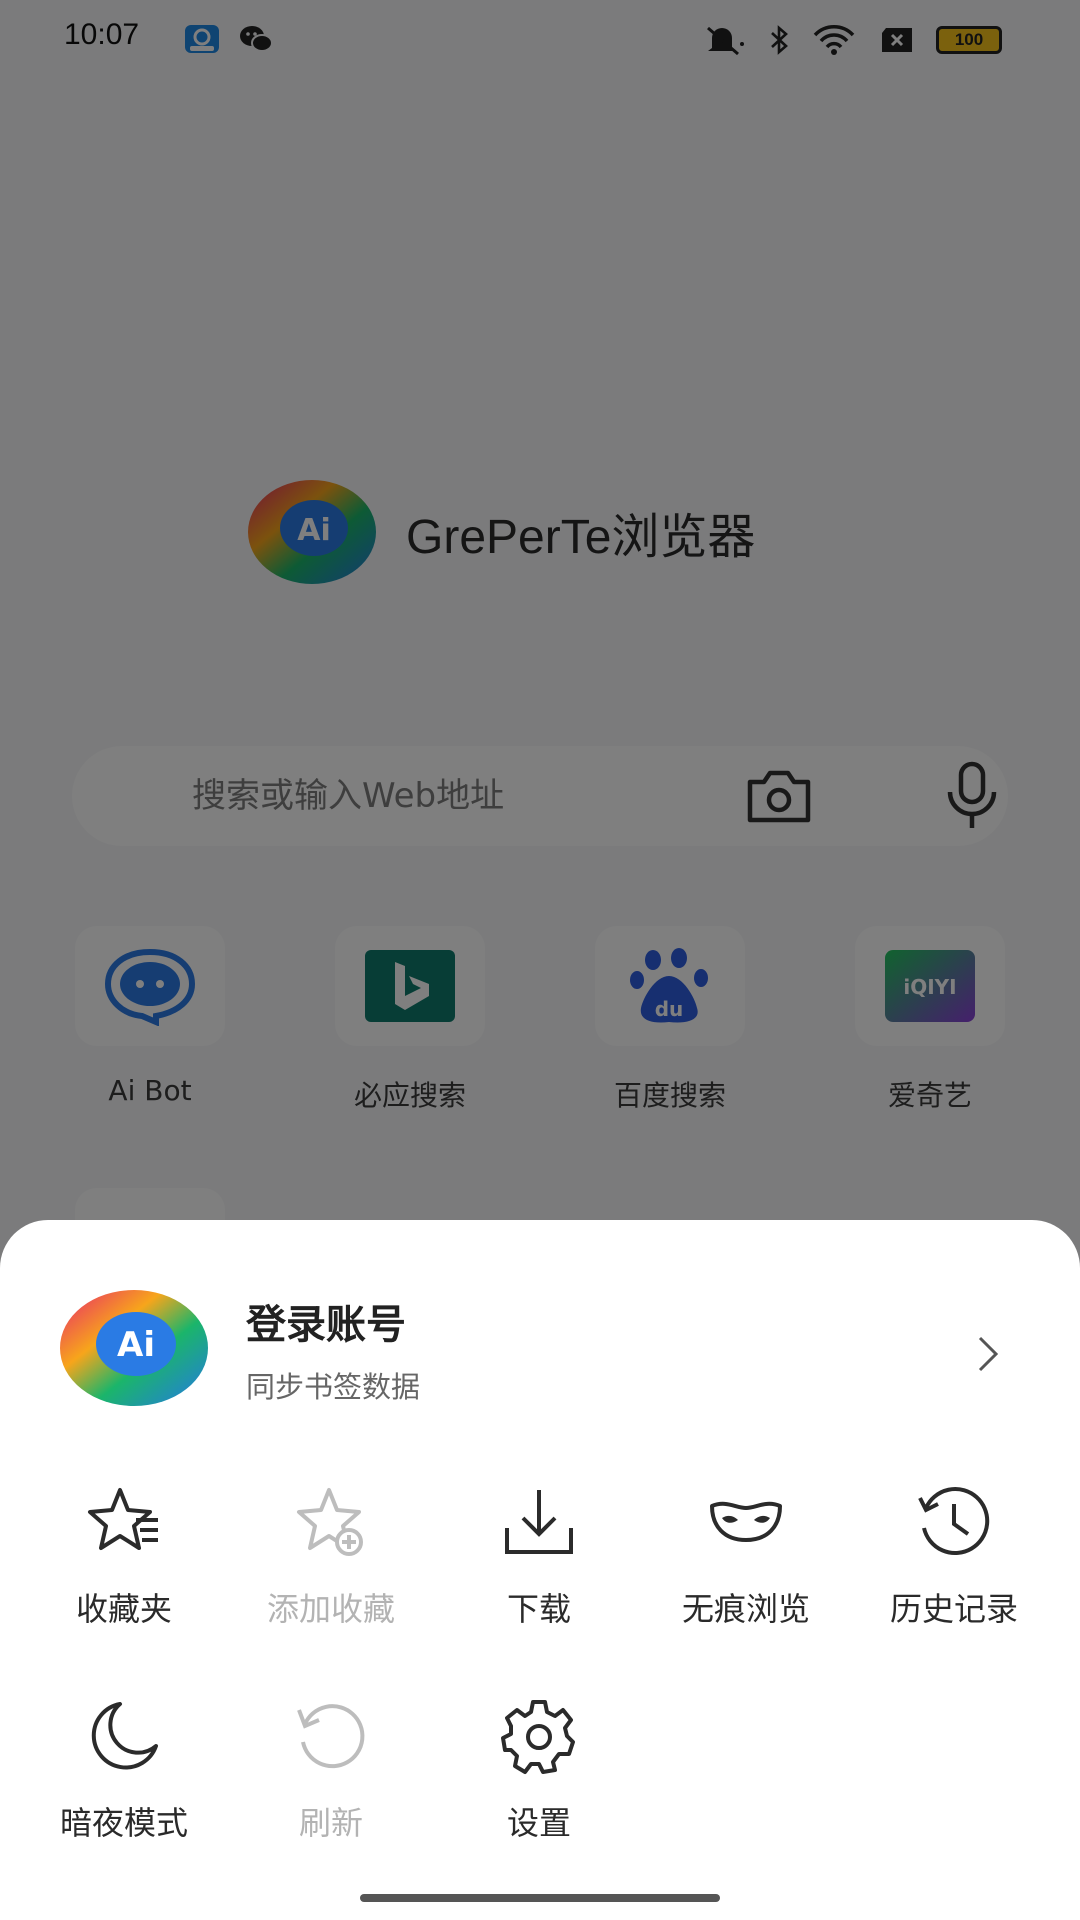 The width and height of the screenshot is (1080, 1920). Describe the element at coordinates (330, 1522) in the screenshot. I see `add-favorite-icon` at that location.